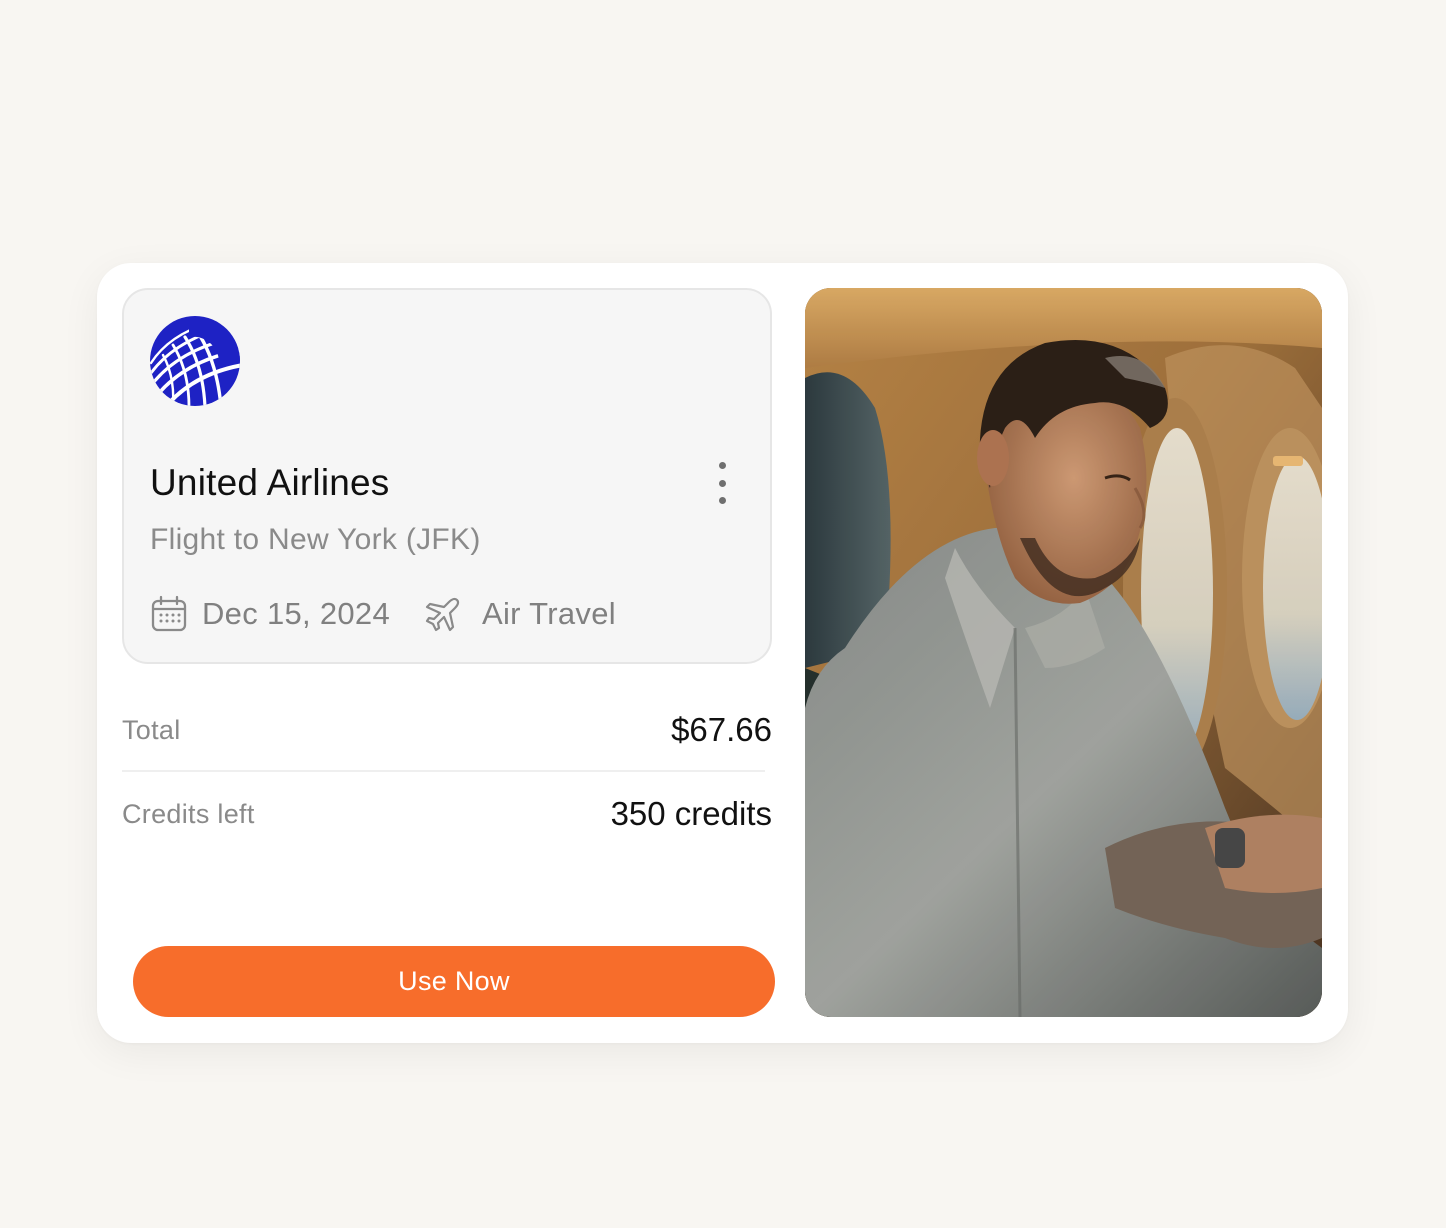  I want to click on flight-meta: Dec 15, 2024 Air Travel, so click(383, 614).